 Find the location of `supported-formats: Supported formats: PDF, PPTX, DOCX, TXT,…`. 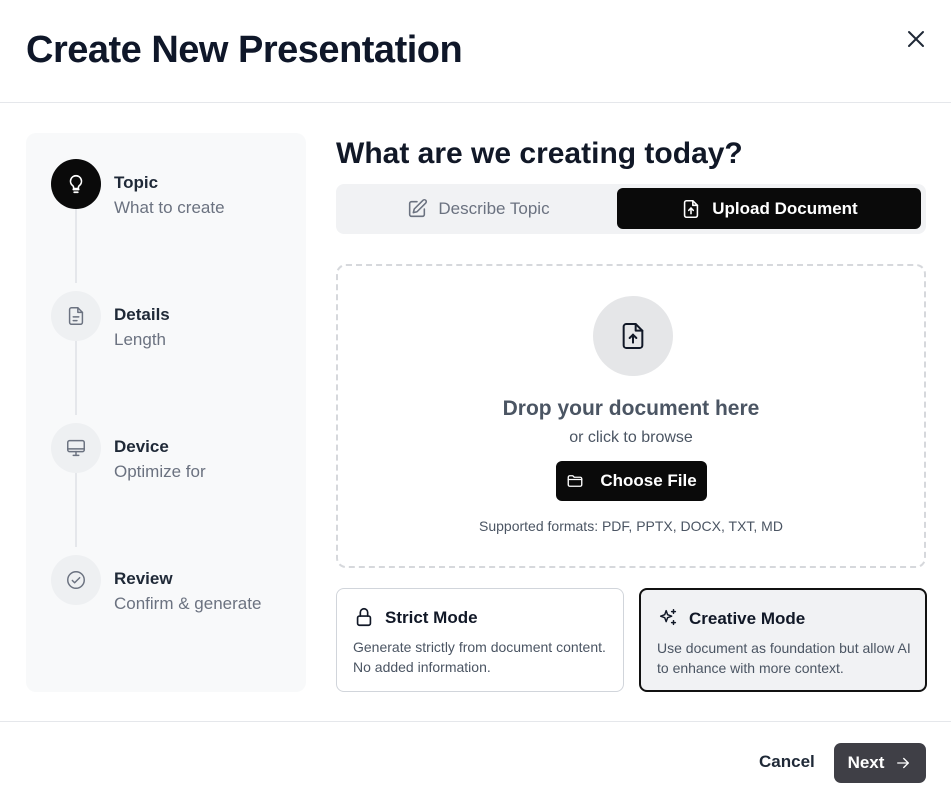

supported-formats: Supported formats: PDF, PPTX, DOCX, TXT,… is located at coordinates (631, 526).